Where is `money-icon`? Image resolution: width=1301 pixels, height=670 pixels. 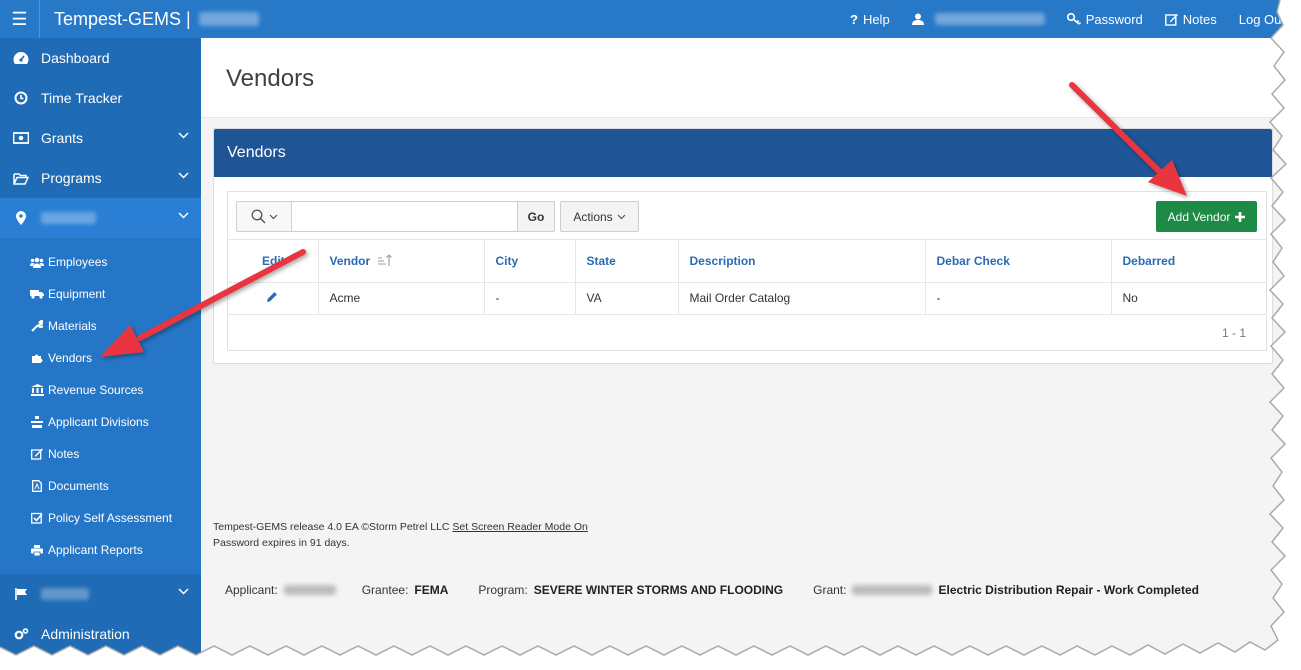 money-icon is located at coordinates (21, 138).